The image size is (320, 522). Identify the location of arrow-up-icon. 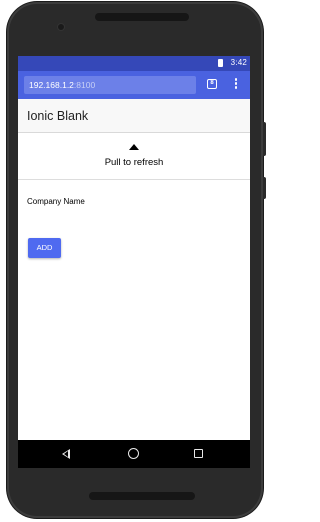
(134, 147).